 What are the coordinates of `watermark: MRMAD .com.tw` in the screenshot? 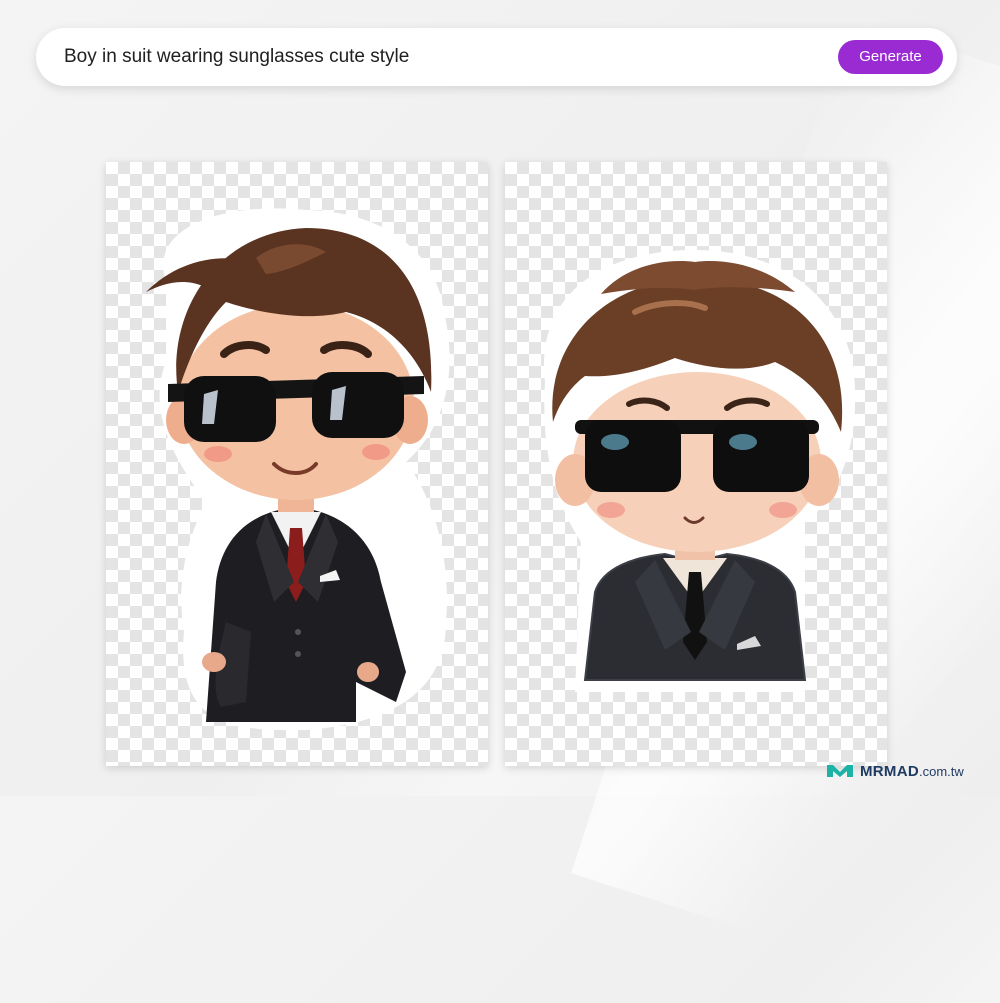 It's located at (895, 771).